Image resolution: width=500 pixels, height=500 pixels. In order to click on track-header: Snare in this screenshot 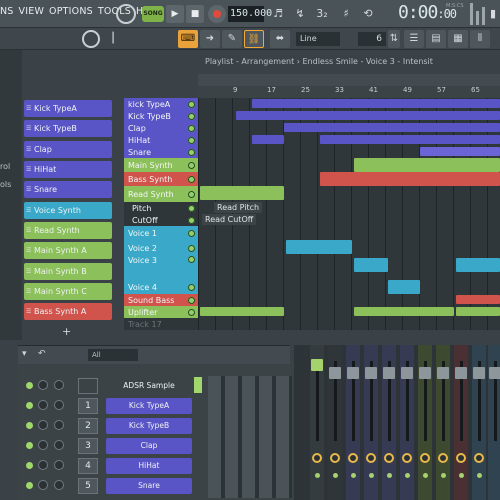, I will do `click(161, 152)`.